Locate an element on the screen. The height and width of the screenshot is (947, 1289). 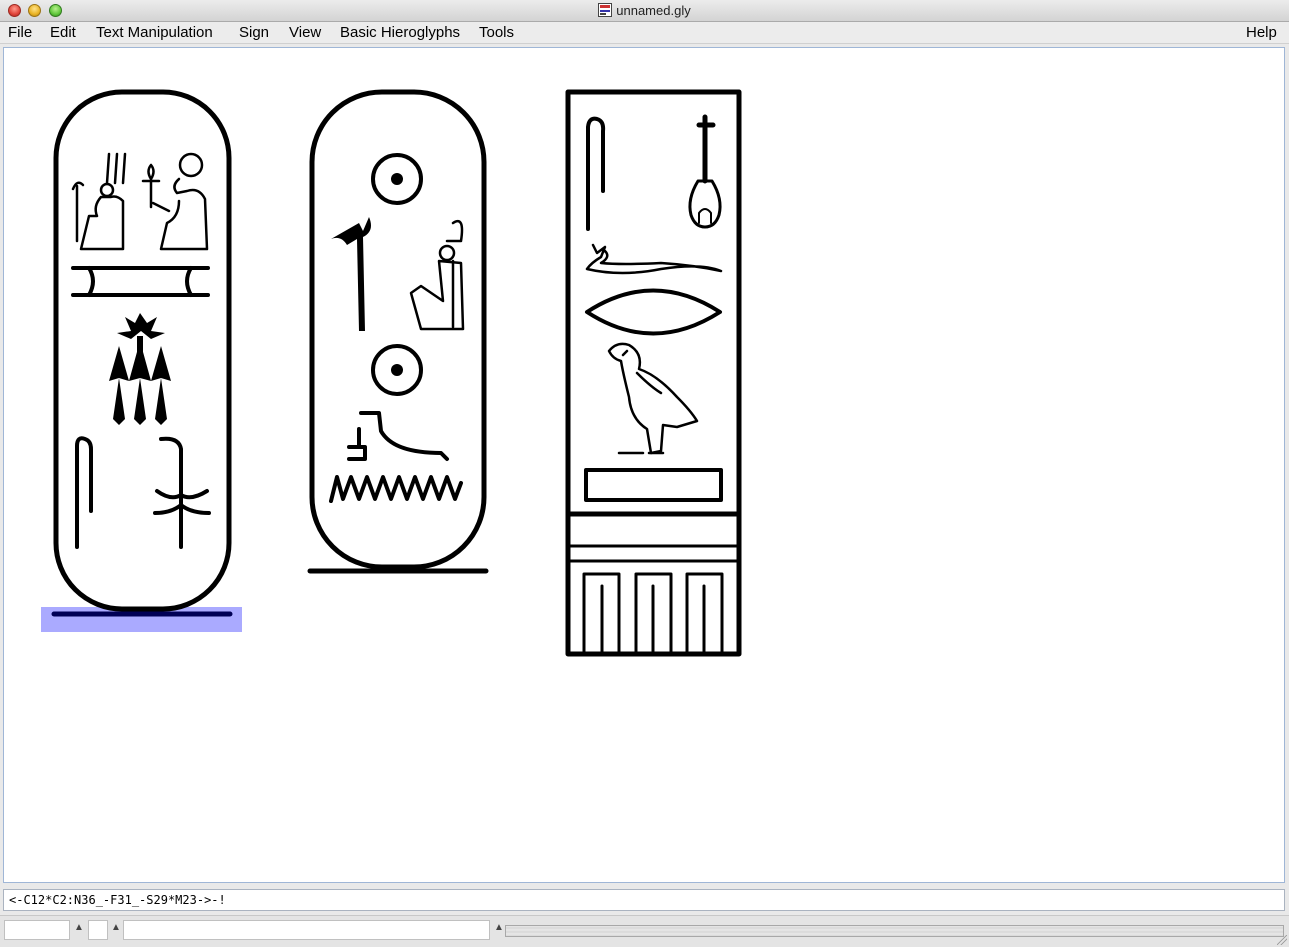
progress-bar is located at coordinates (894, 931).